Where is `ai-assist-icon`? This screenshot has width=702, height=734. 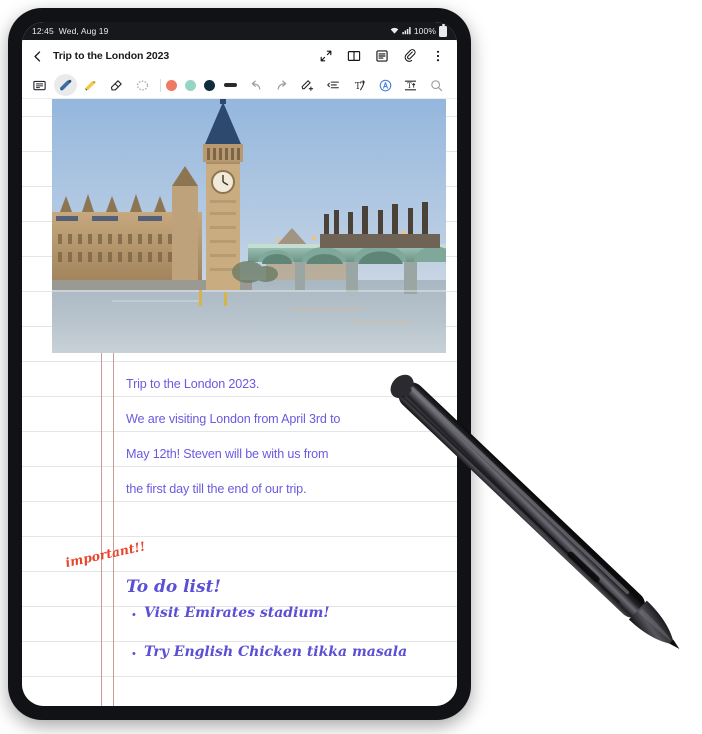
ai-assist-icon is located at coordinates (385, 85).